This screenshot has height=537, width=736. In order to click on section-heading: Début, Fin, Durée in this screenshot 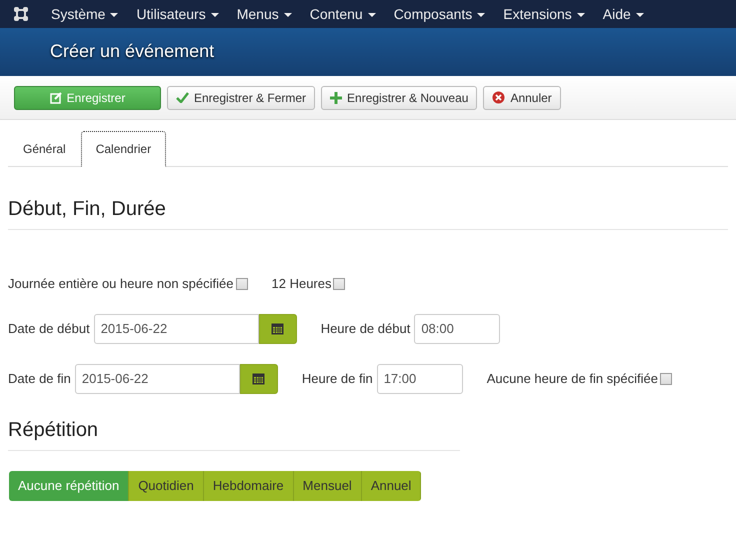, I will do `click(368, 213)`.